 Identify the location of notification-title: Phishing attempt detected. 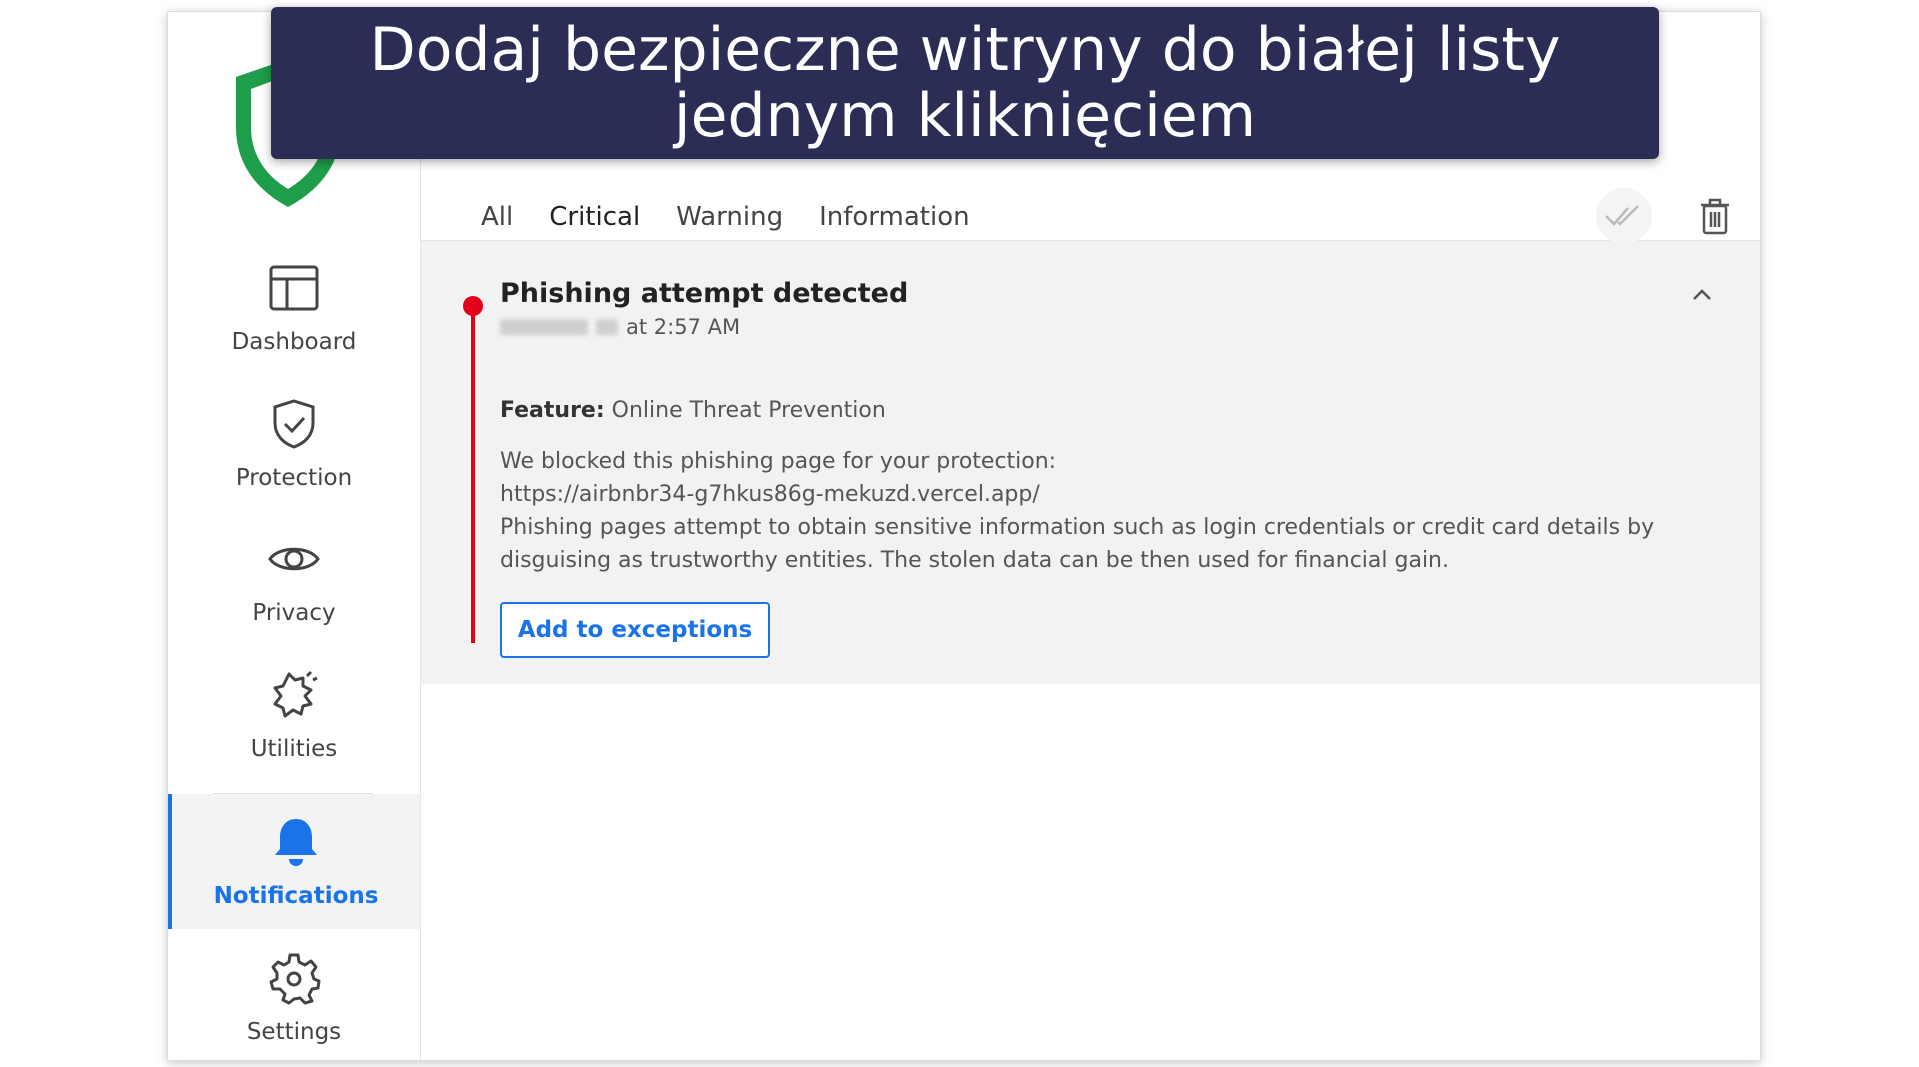
(704, 293).